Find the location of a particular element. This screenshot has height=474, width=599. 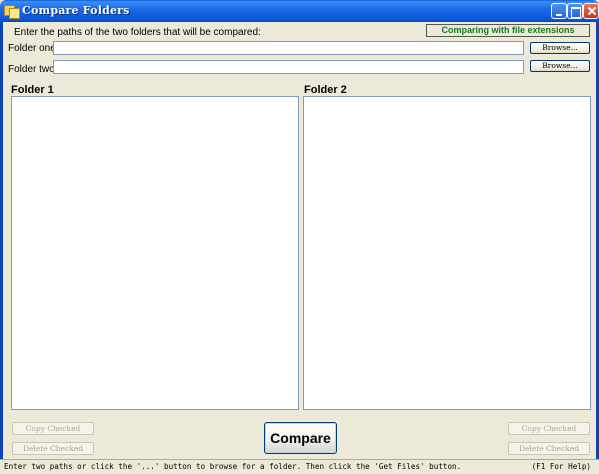

help-hint: (F1 For Help) is located at coordinates (561, 466).